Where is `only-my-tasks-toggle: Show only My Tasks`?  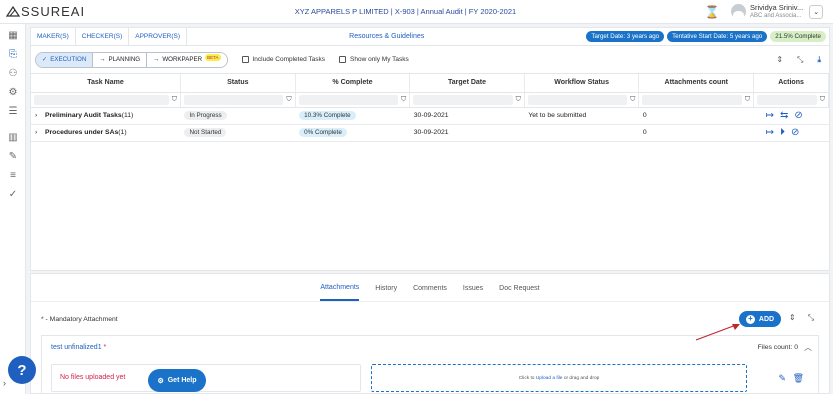
only-my-tasks-toggle: Show only My Tasks is located at coordinates (374, 59).